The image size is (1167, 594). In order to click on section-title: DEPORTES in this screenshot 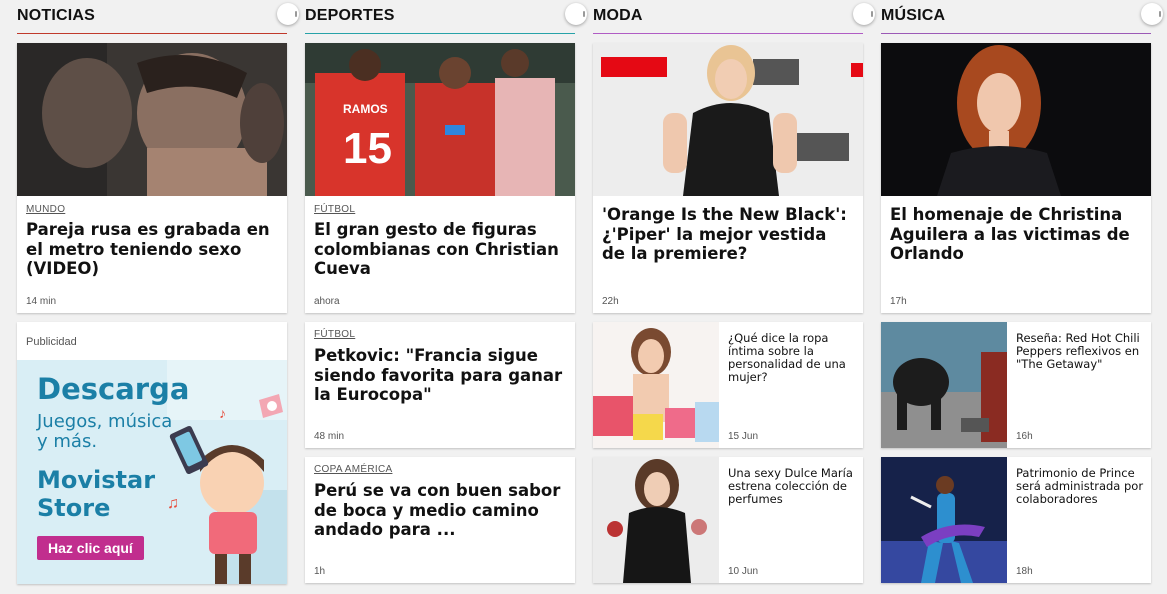, I will do `click(350, 16)`.